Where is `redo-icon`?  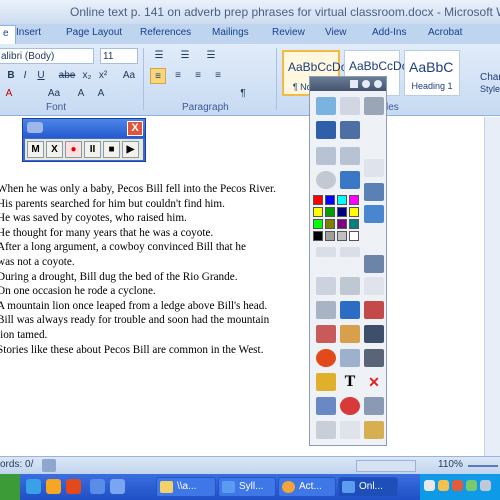 redo-icon is located at coordinates (350, 430).